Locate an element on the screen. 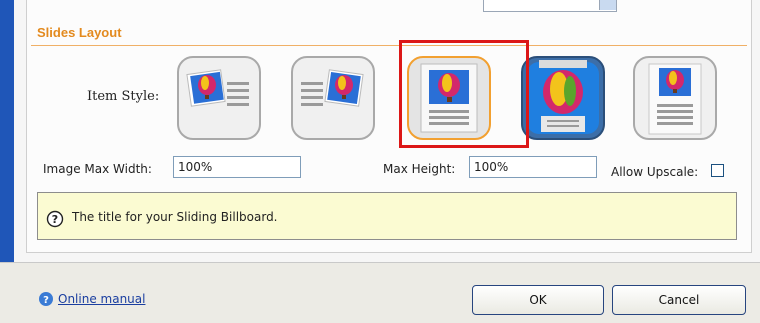  help-box: ? The title for your Sliding Billboard. is located at coordinates (387, 216).